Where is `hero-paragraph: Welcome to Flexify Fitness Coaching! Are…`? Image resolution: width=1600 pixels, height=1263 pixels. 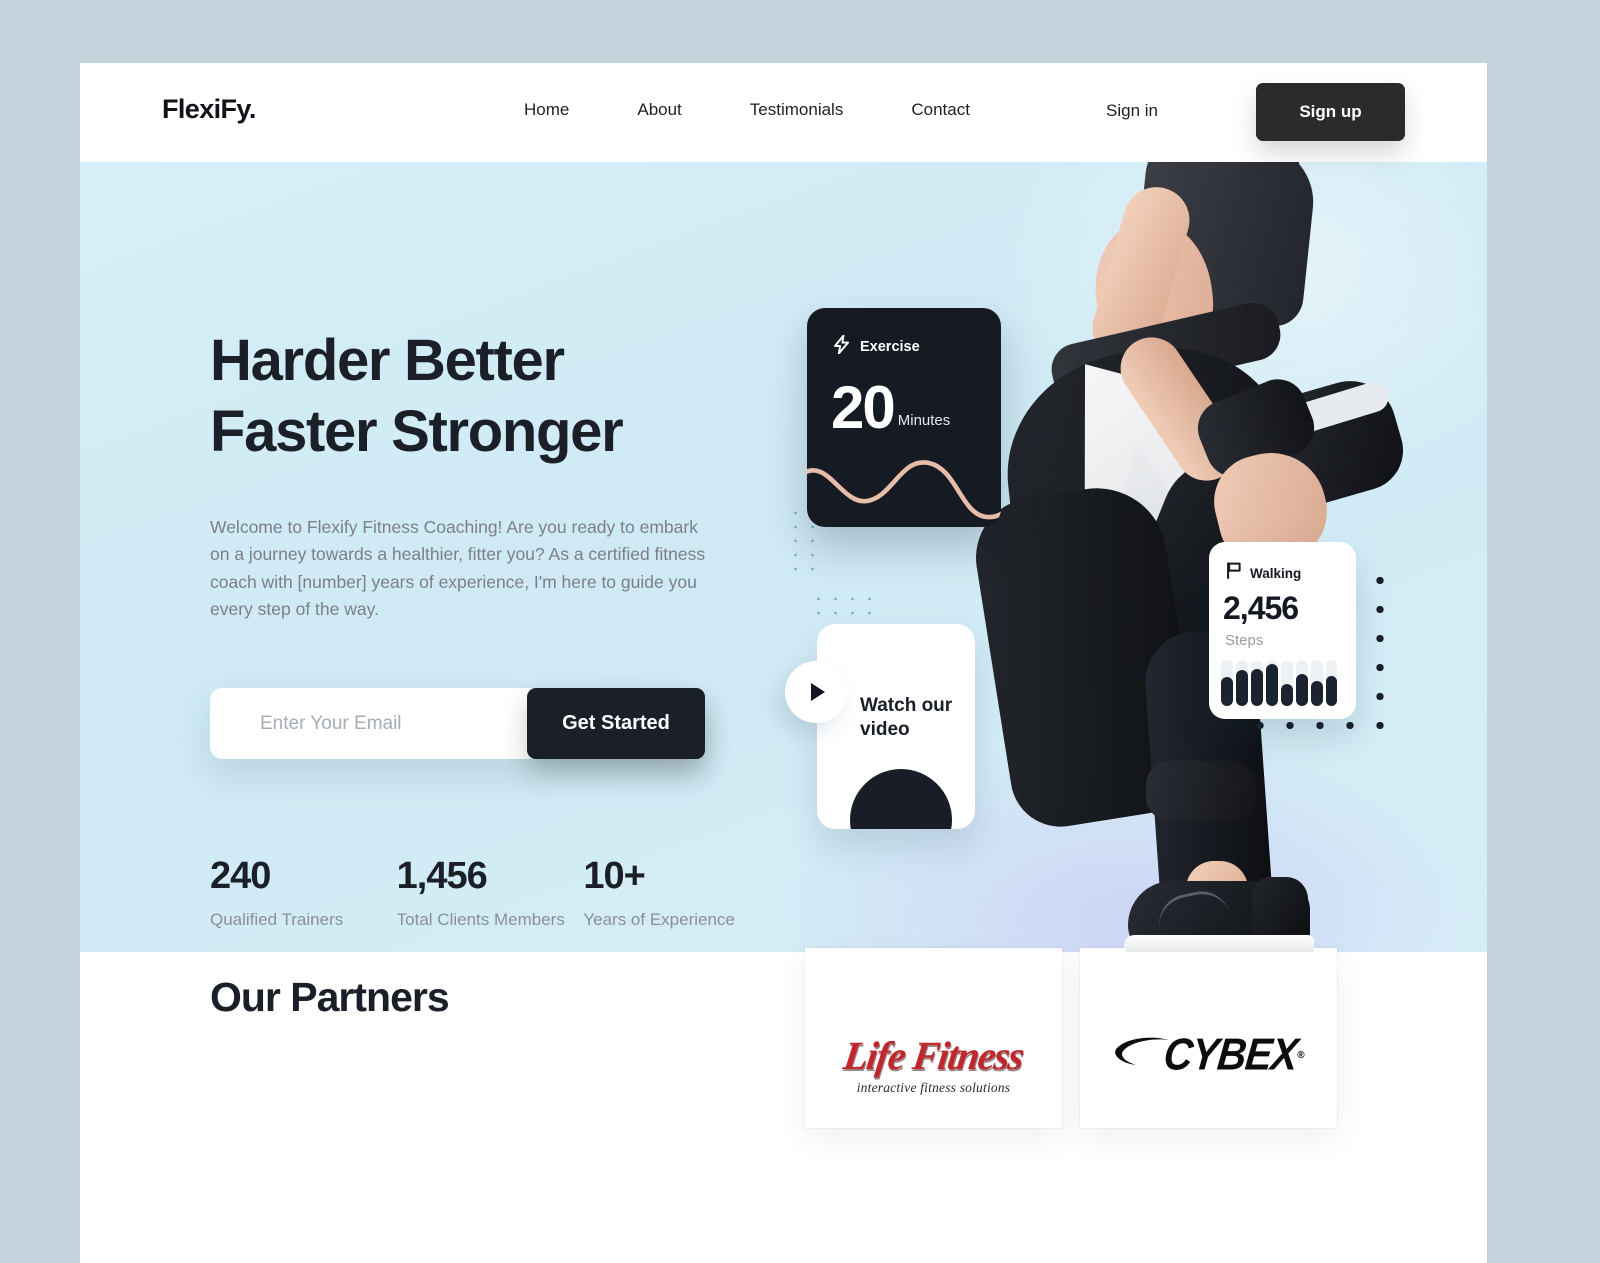
hero-paragraph: Welcome to Flexify Fitness Coaching! Are… is located at coordinates (458, 568).